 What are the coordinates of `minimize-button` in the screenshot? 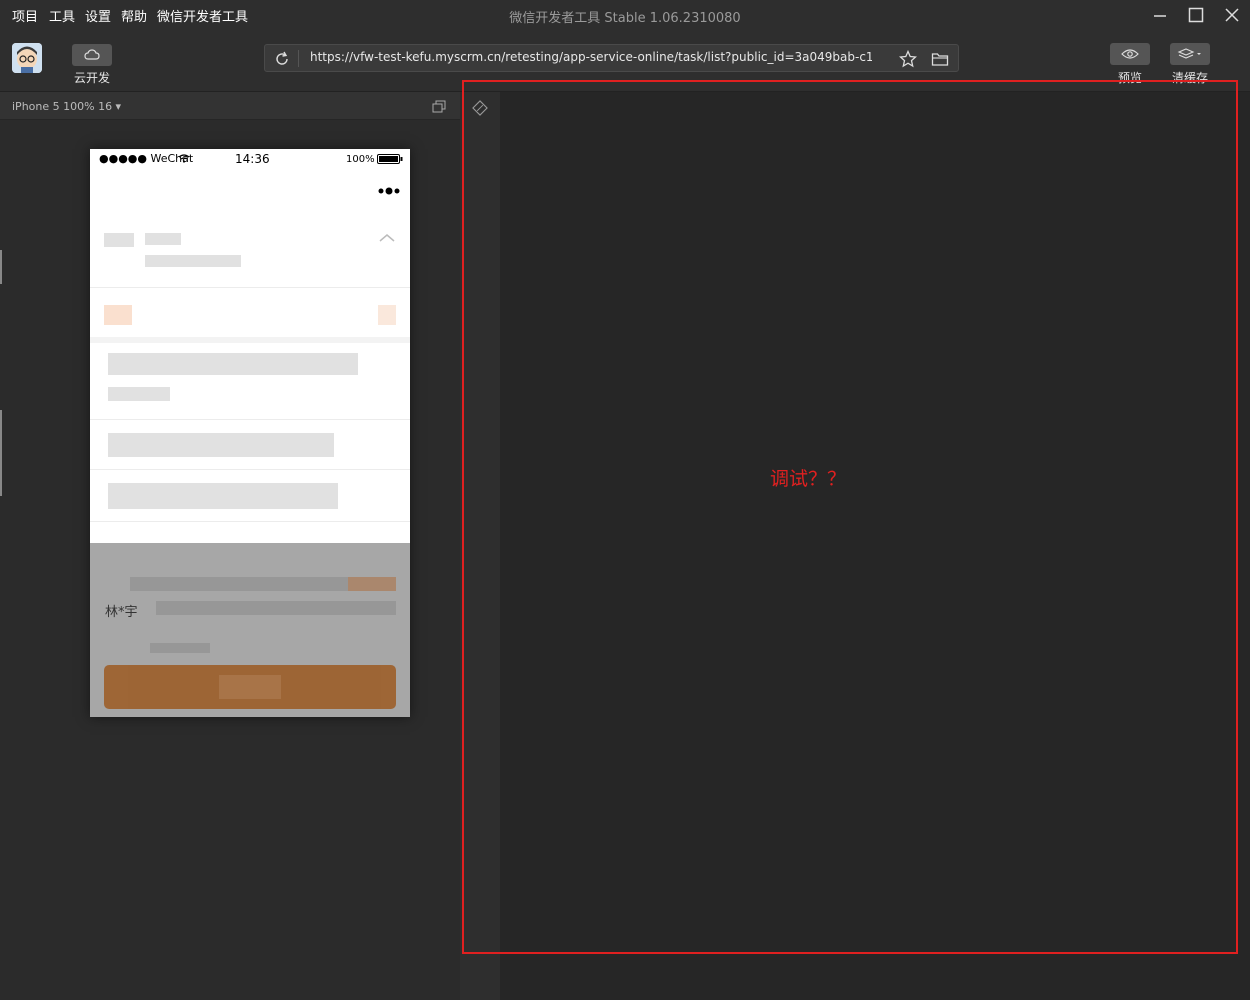 It's located at (1160, 15).